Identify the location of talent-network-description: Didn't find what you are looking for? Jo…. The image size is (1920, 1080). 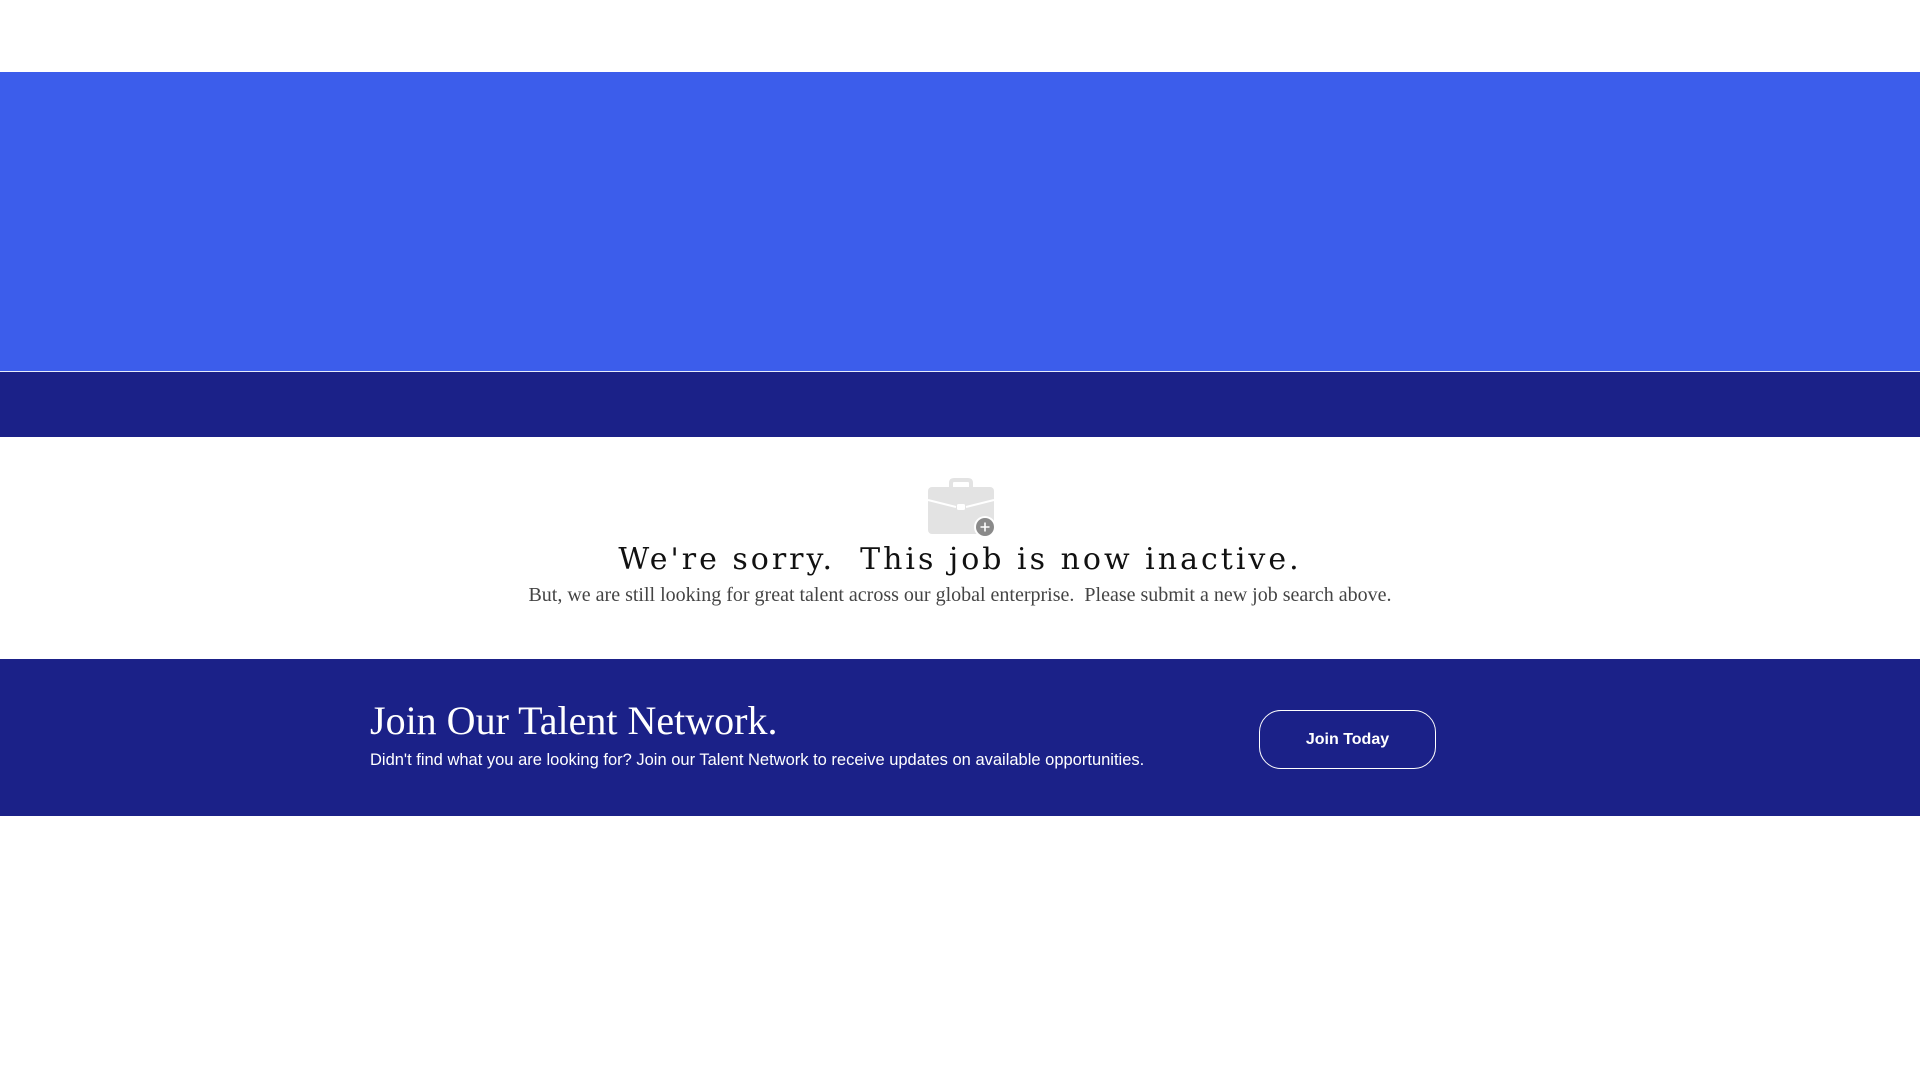
(757, 760).